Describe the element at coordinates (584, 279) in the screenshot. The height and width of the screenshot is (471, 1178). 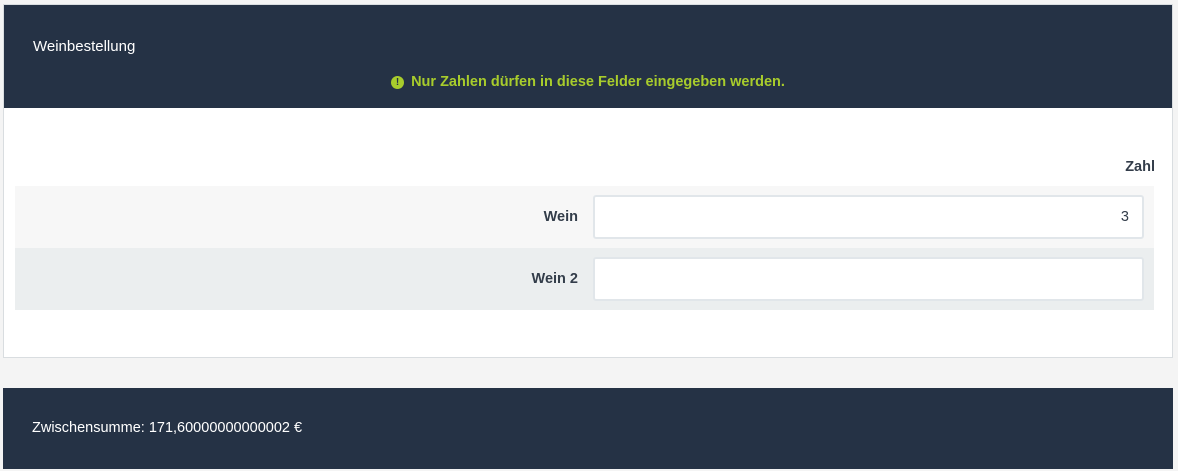
I see `table-row: Wein 2` at that location.